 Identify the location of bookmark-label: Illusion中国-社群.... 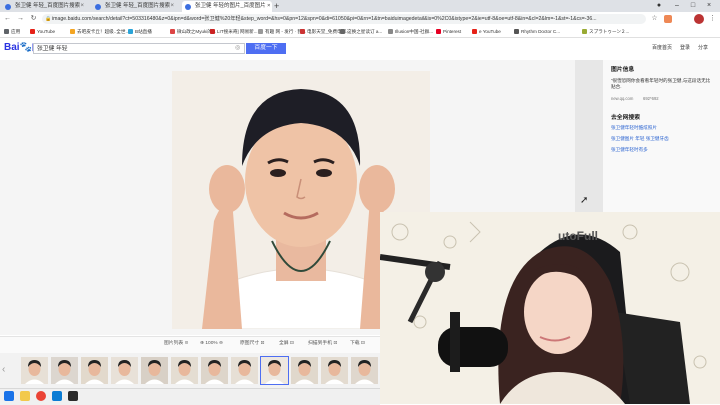
(414, 31).